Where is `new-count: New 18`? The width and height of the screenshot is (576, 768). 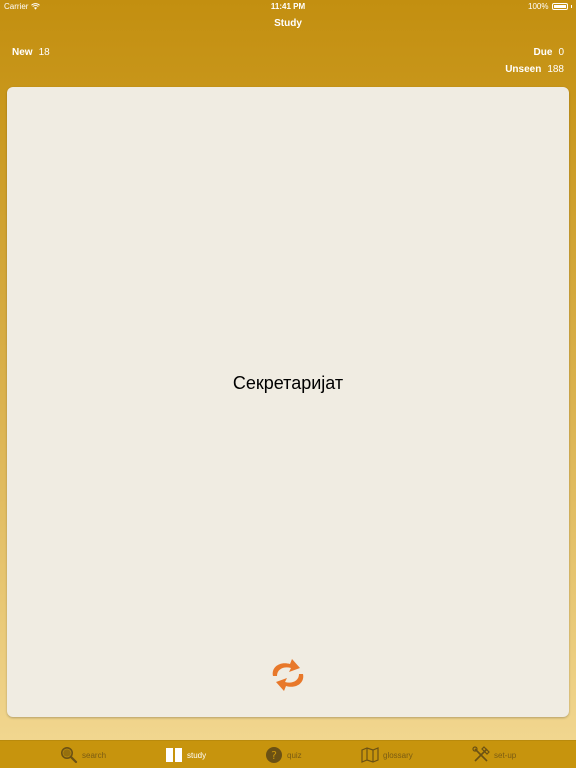 new-count: New 18 is located at coordinates (31, 52).